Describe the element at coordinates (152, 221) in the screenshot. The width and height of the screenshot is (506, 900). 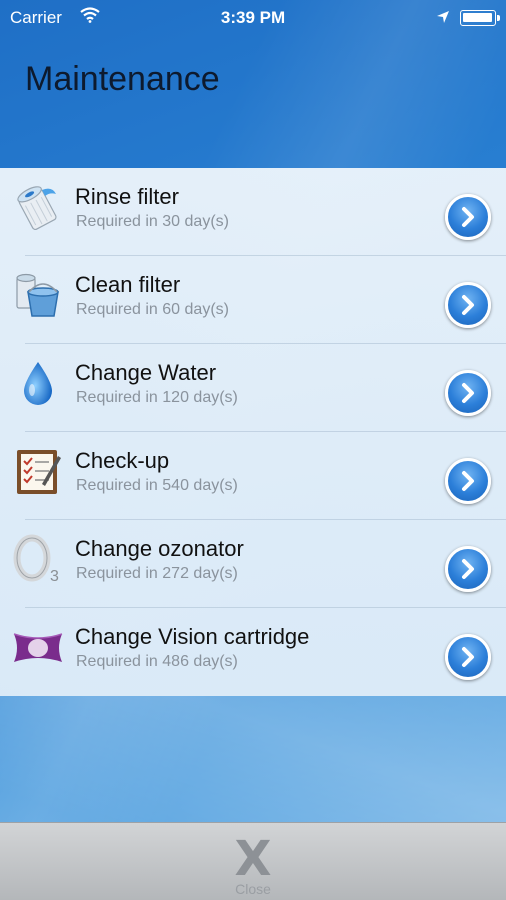
I see `item-subtitle: Required in 30 day(s)` at that location.